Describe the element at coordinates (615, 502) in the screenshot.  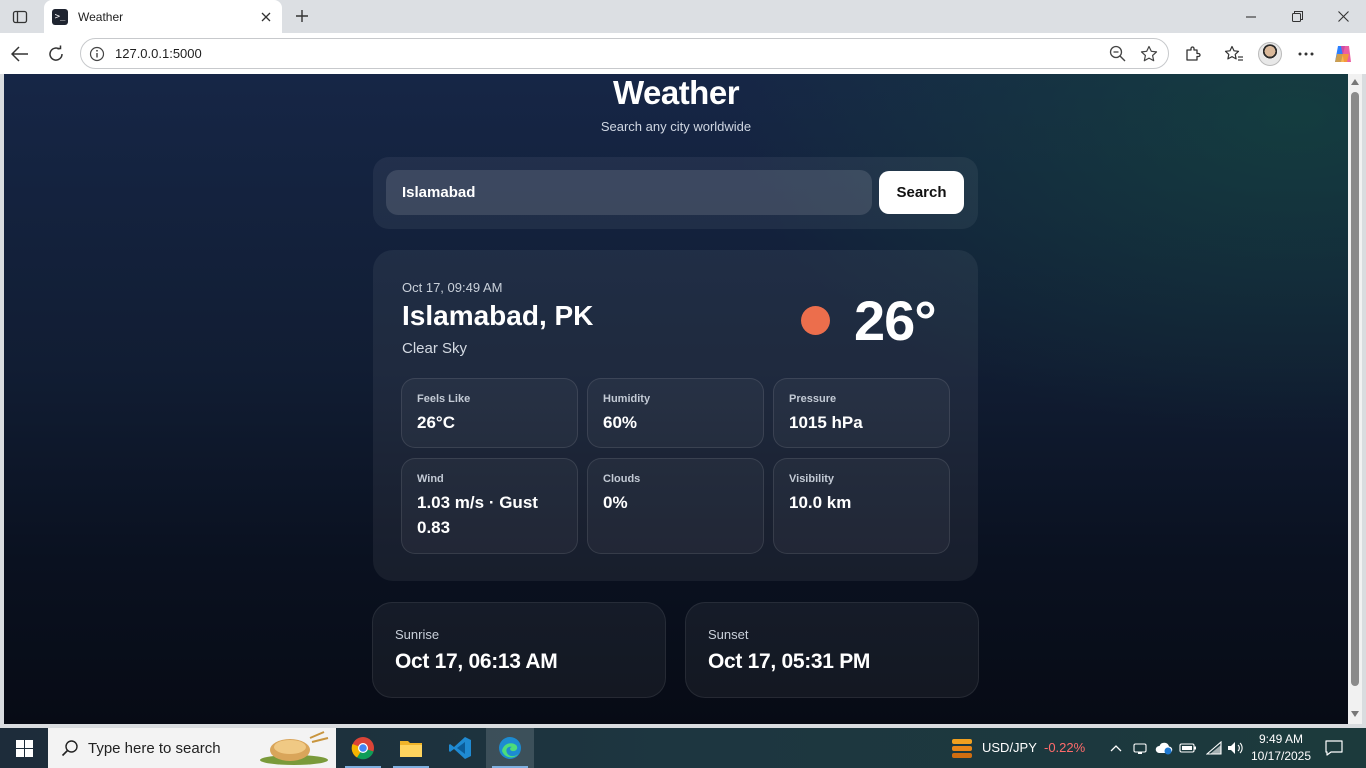
I see `metric-value: 0%` at that location.